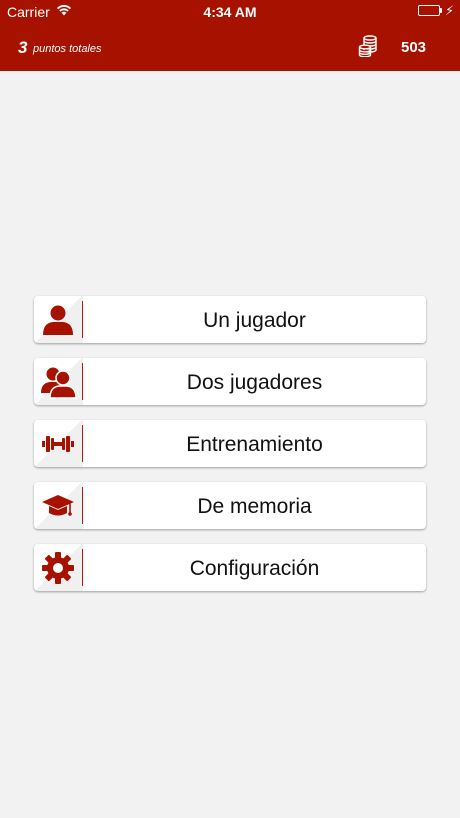  Describe the element at coordinates (23, 47) in the screenshot. I see `points-count: 3` at that location.